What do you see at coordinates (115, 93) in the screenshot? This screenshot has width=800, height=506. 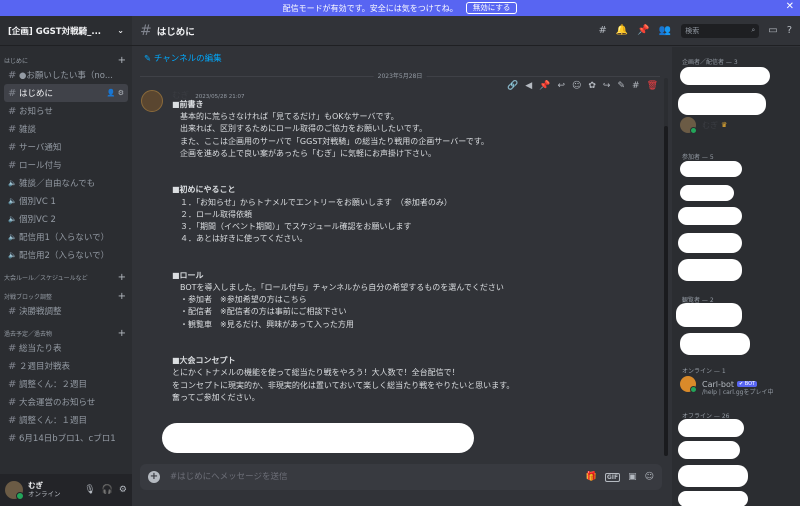 I see `channel-settings-icon: 👤 ⚙` at bounding box center [115, 93].